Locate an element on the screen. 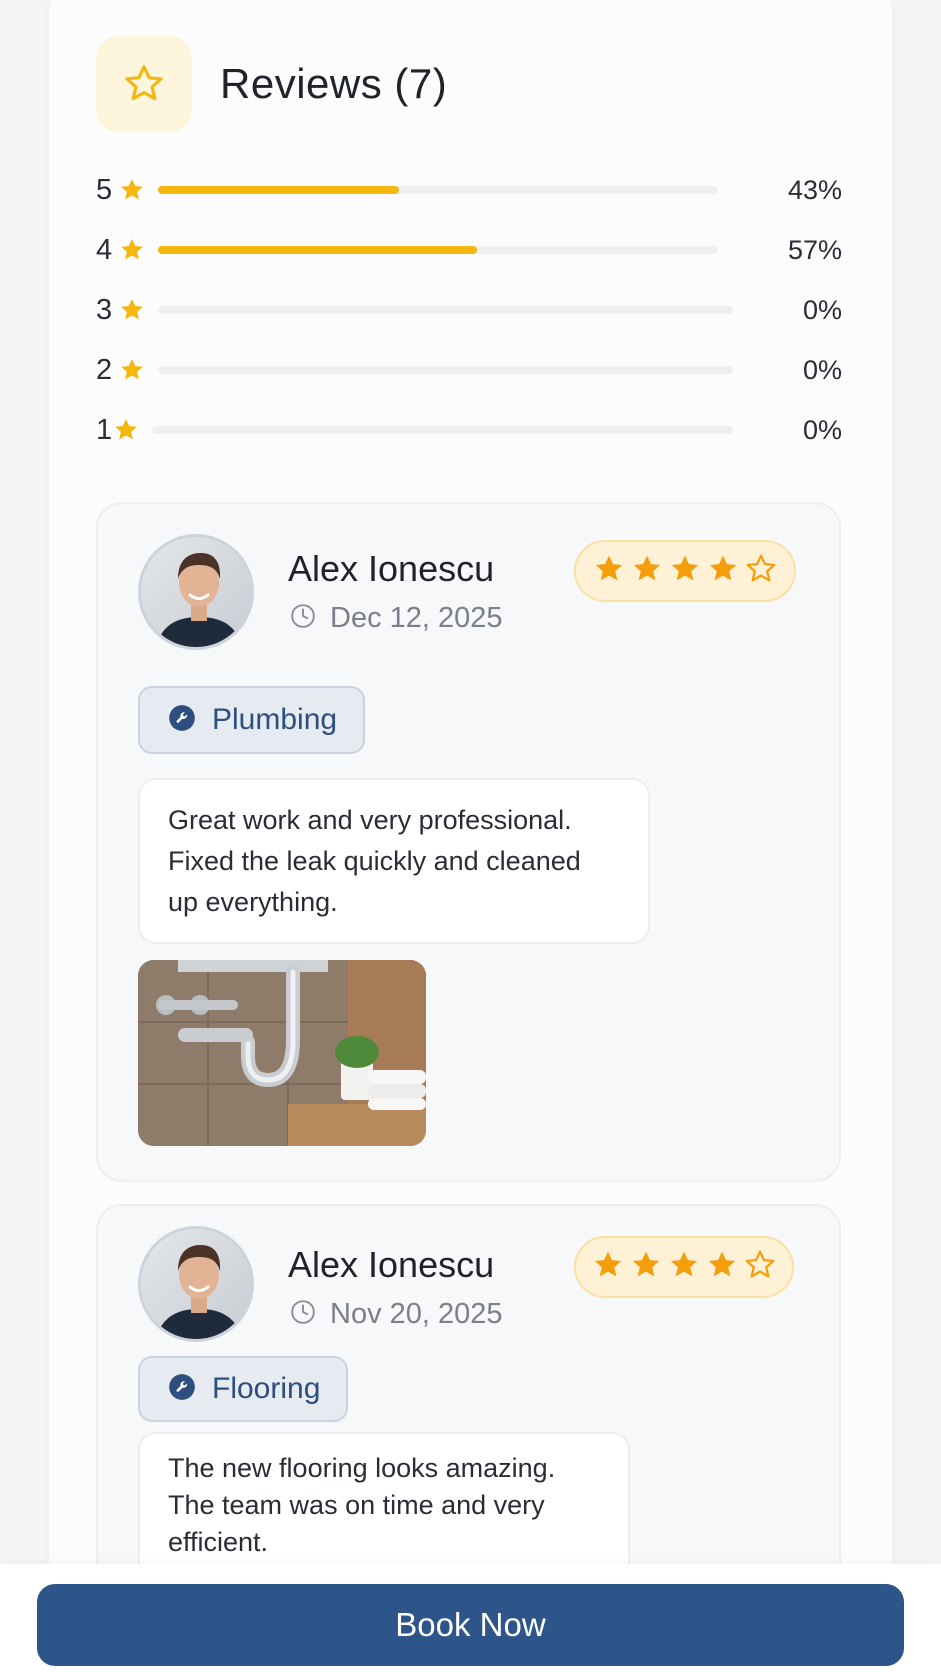 The width and height of the screenshot is (941, 1672). rating-row-3: 3 0% is located at coordinates (469, 310).